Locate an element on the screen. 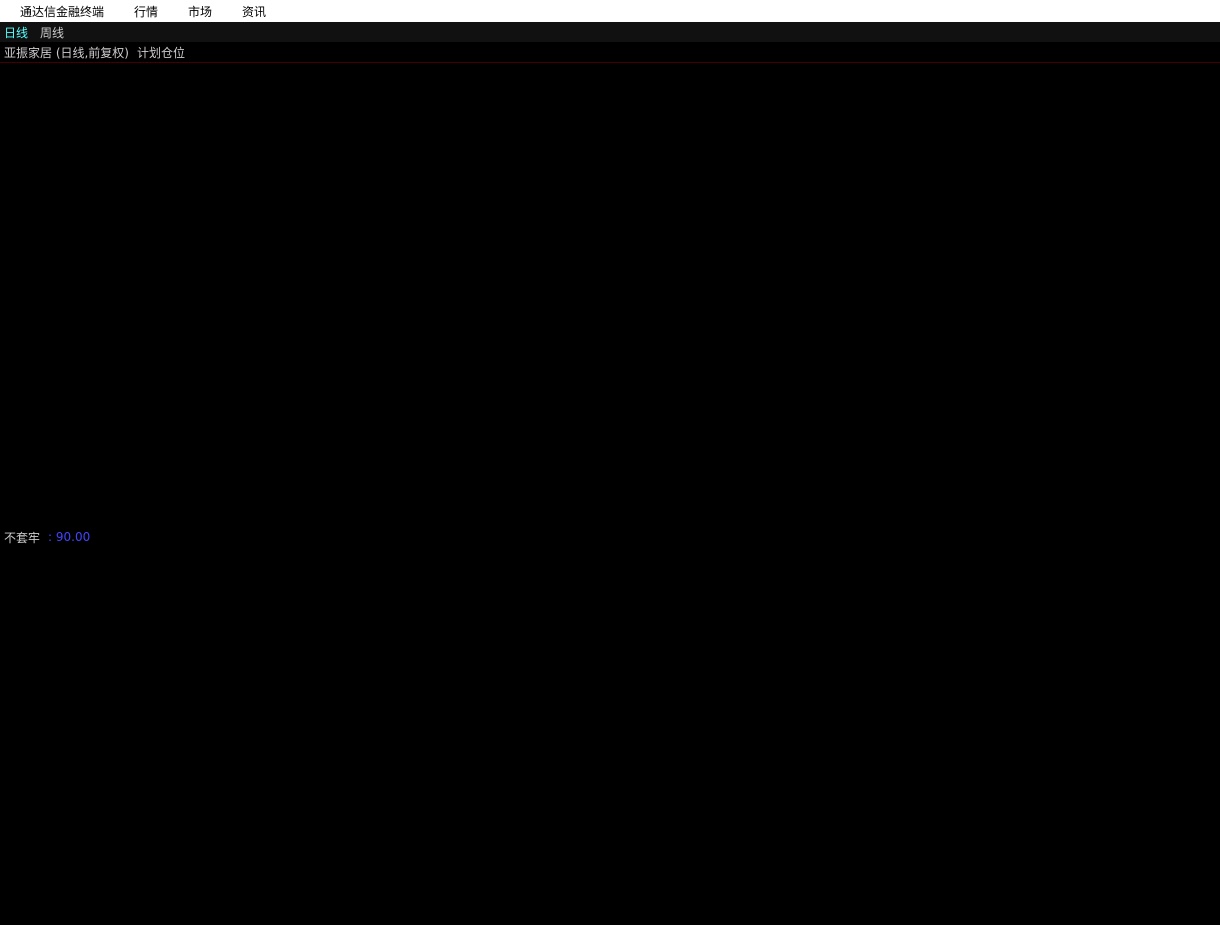 The width and height of the screenshot is (1220, 925). period-daily: 日线 is located at coordinates (16, 32).